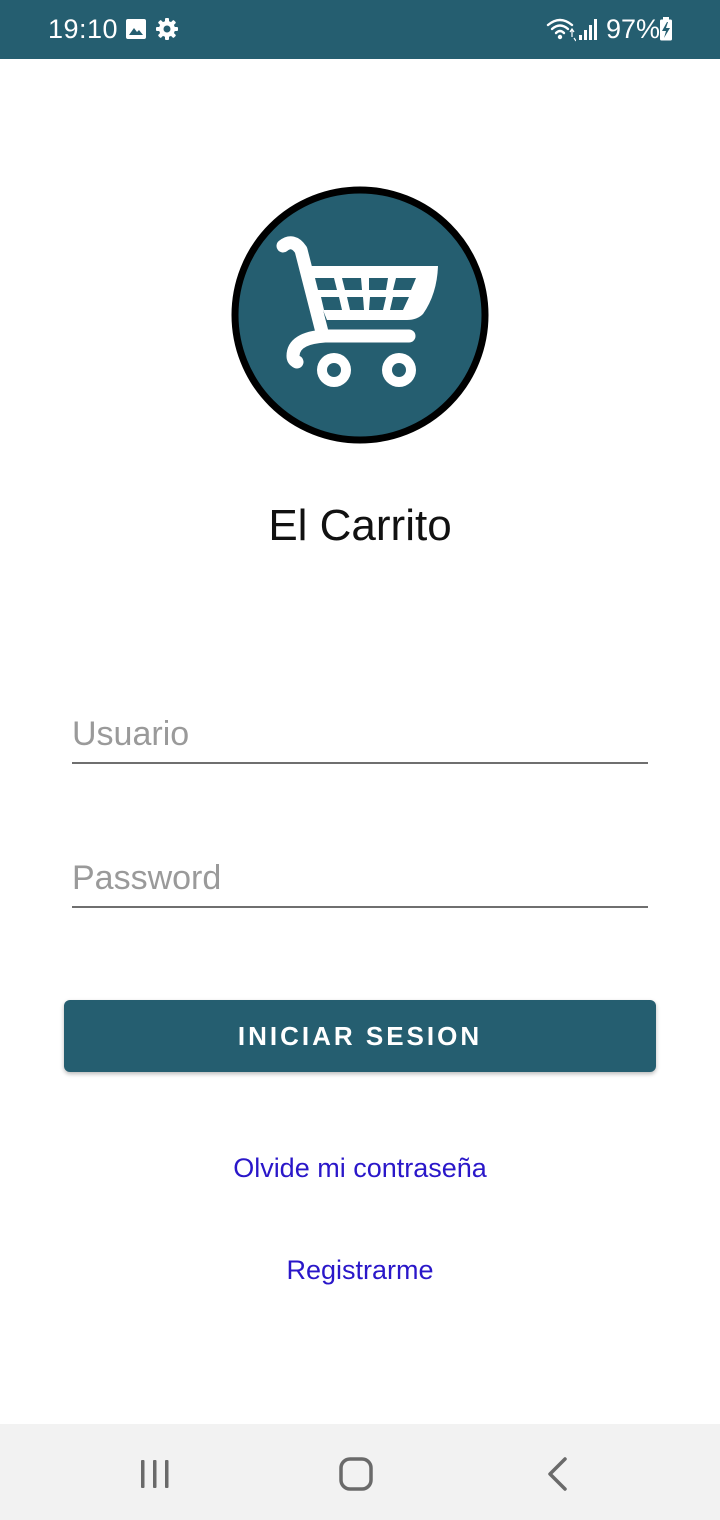 Image resolution: width=720 pixels, height=1520 pixels. Describe the element at coordinates (360, 1270) in the screenshot. I see `register-link: Registrarme` at that location.